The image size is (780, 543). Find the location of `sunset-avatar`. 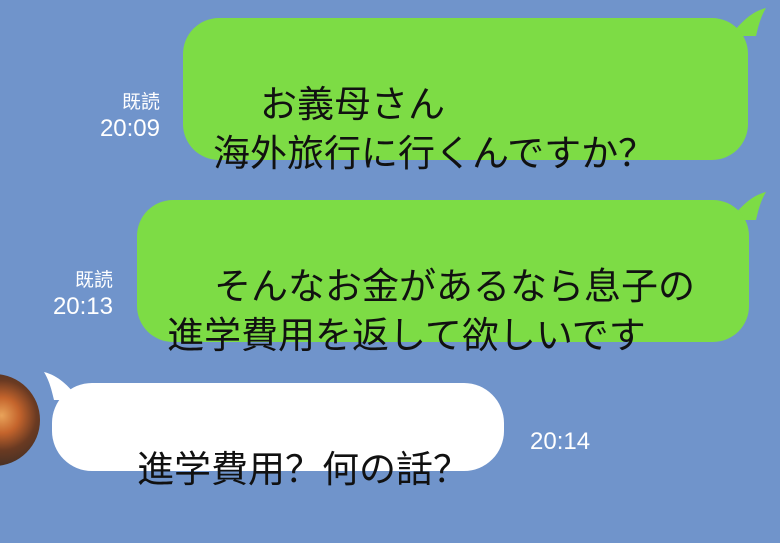

sunset-avatar is located at coordinates (20, 420).